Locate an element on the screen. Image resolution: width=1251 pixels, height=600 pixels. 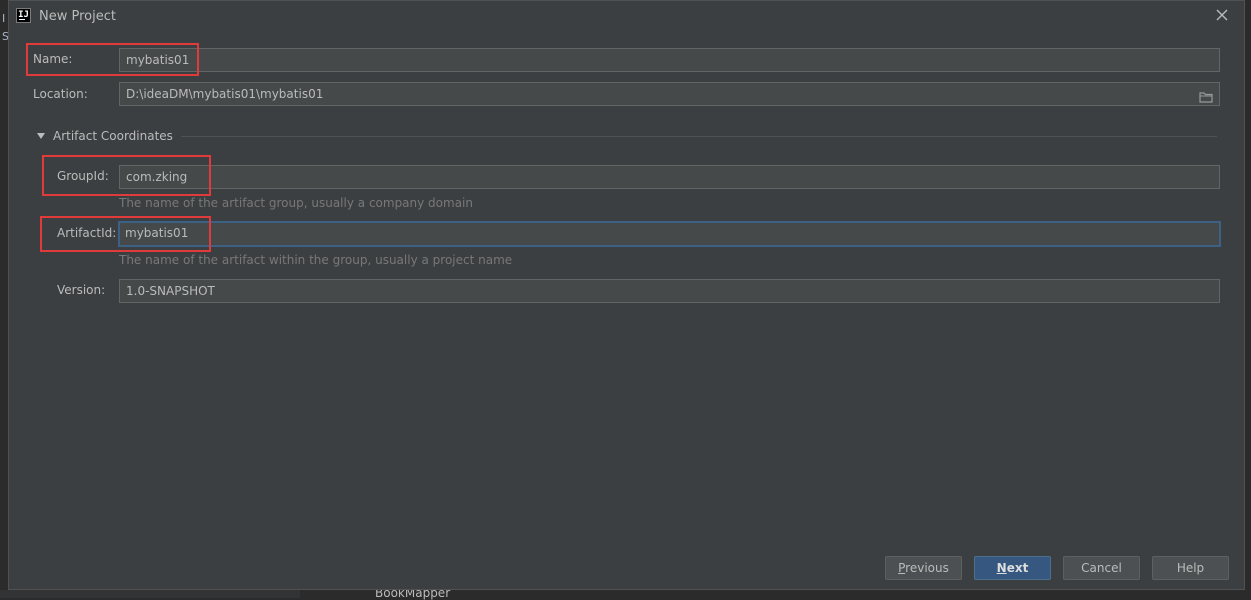
dialog-titlebar: IJ New Project is located at coordinates (626, 16).